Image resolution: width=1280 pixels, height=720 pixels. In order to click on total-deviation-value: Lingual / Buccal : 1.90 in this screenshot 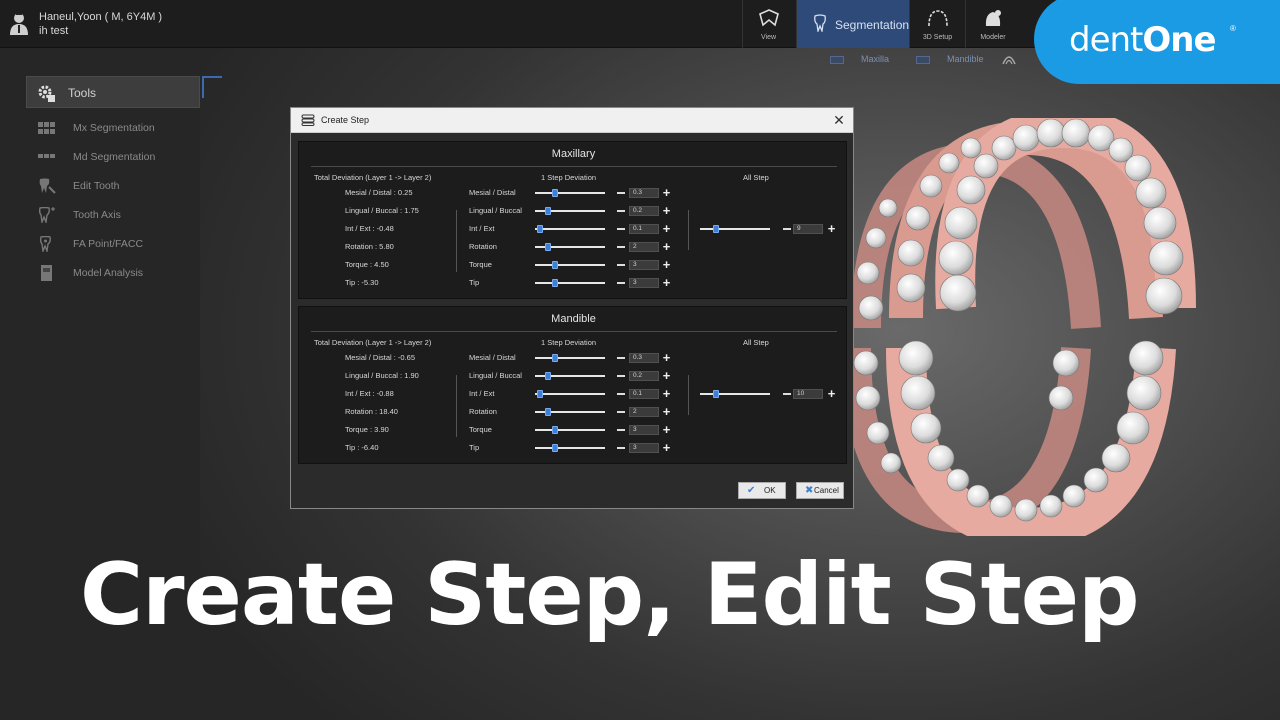, I will do `click(382, 375)`.